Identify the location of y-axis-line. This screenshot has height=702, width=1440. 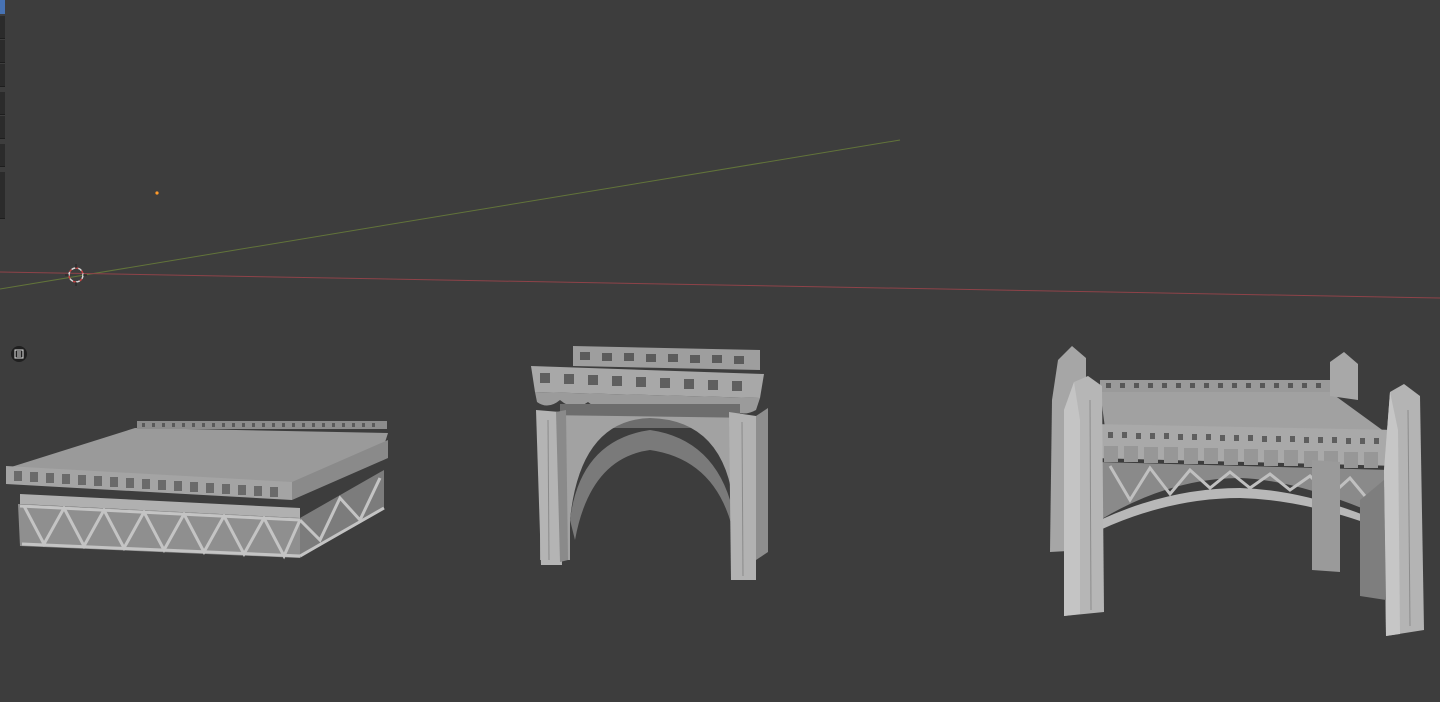
(450, 214).